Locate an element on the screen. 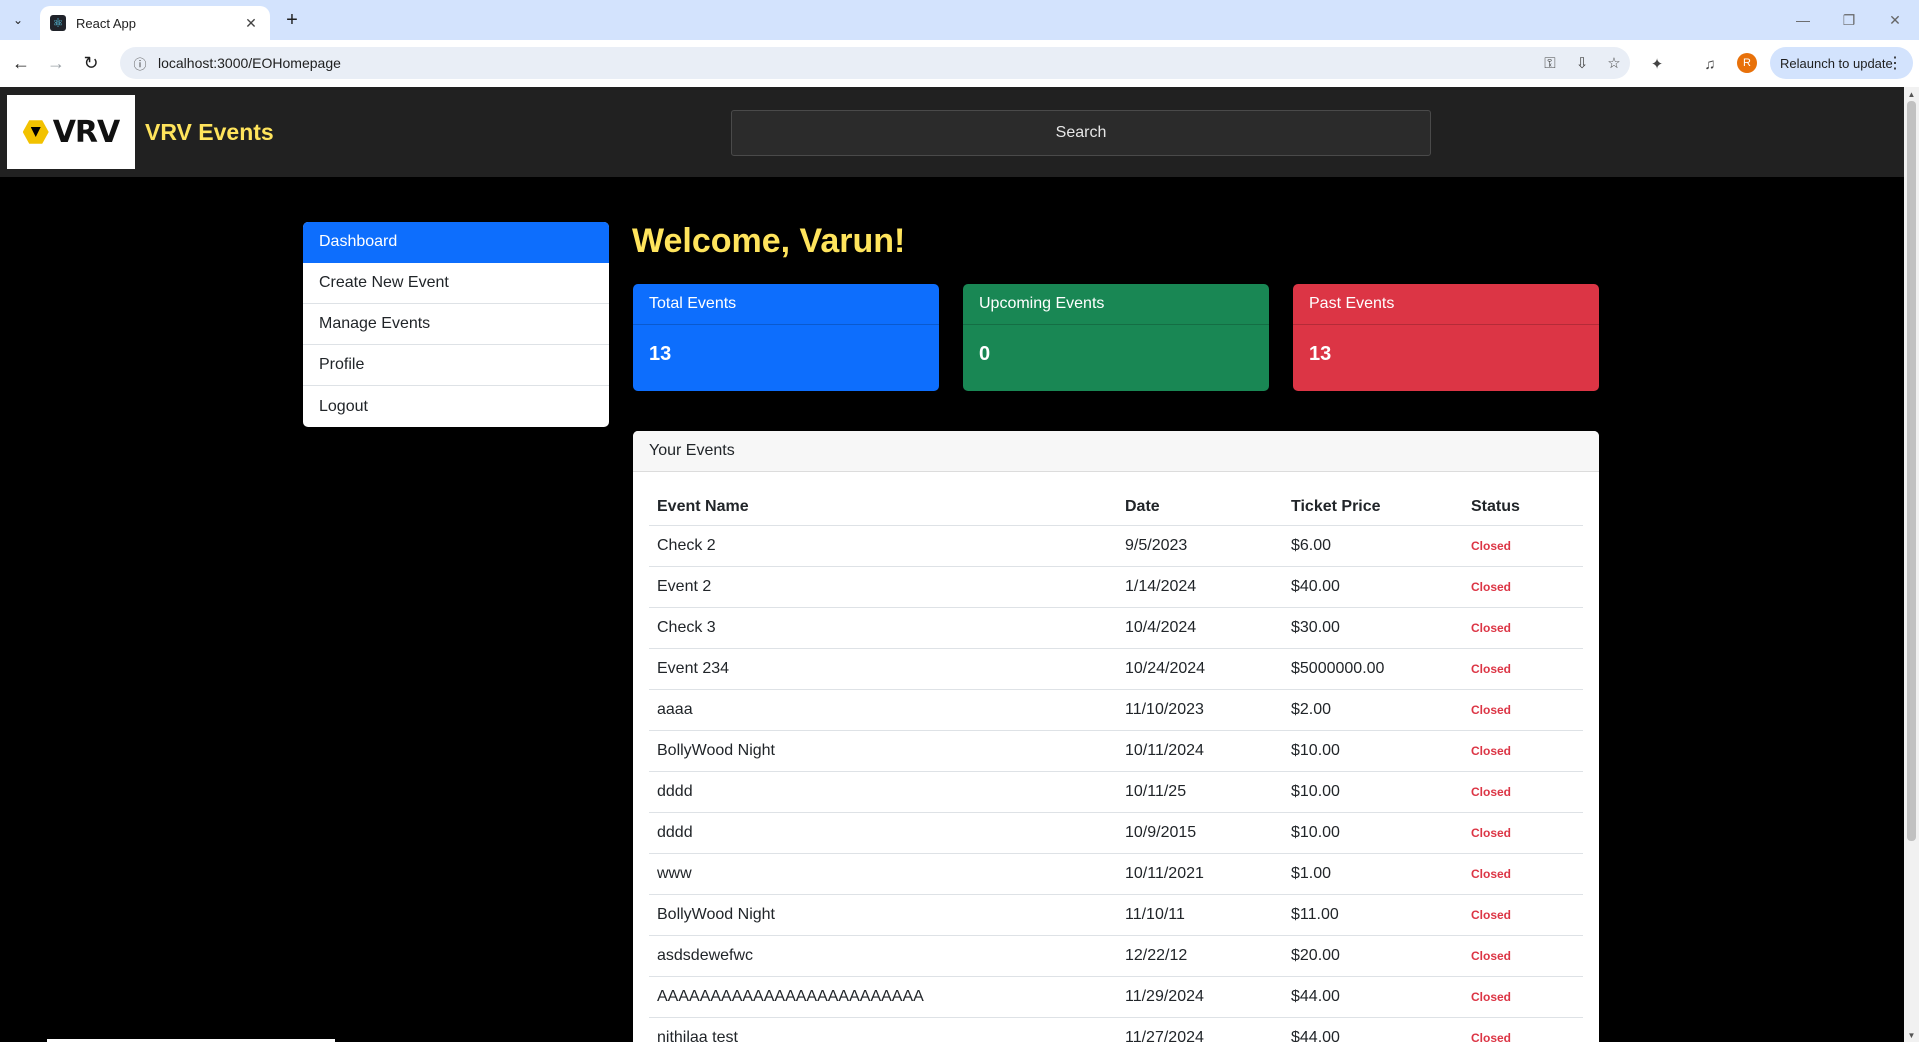  forward-icon: → is located at coordinates (56, 63).